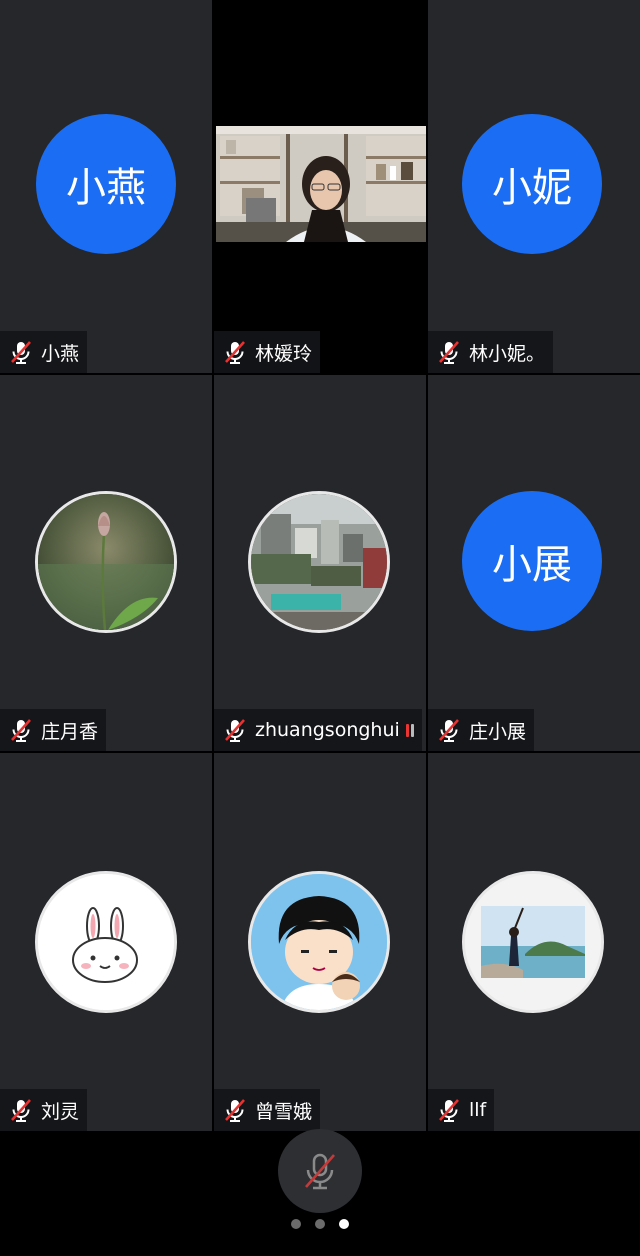 Image resolution: width=640 pixels, height=1256 pixels. What do you see at coordinates (284, 1111) in the screenshot?
I see `participant-name: 曾雪娥` at bounding box center [284, 1111].